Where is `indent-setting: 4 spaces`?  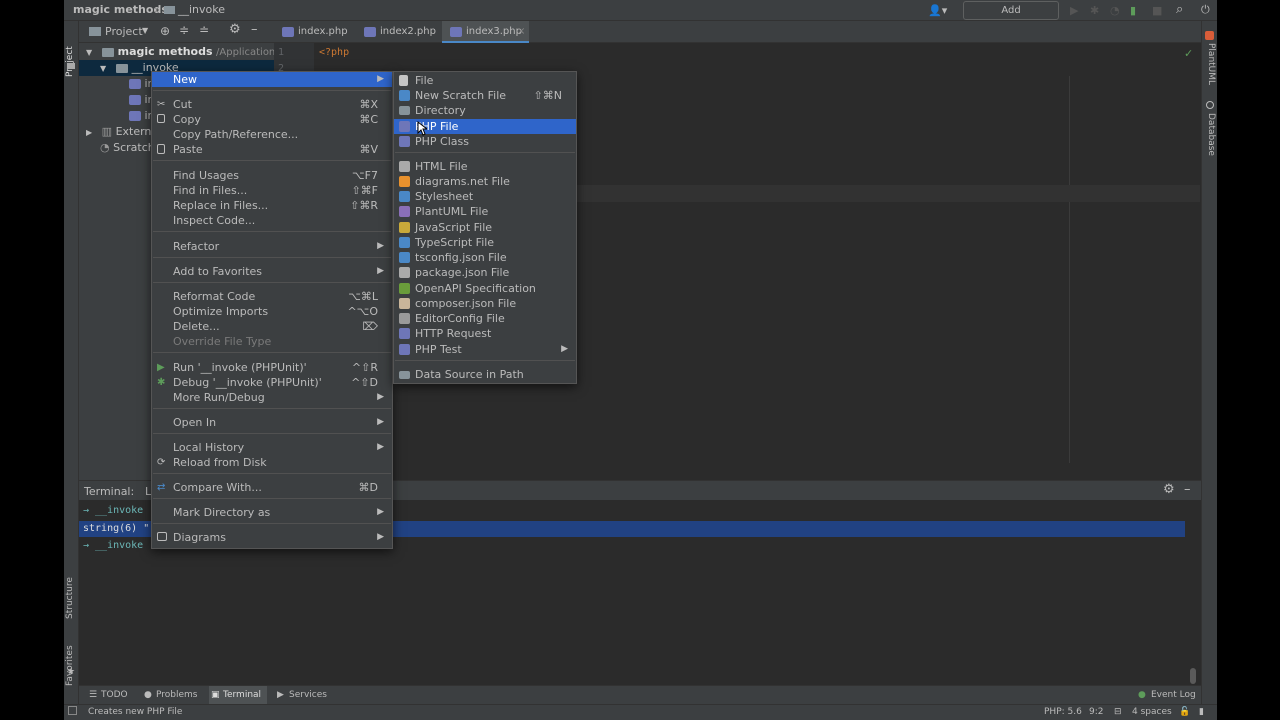 indent-setting: 4 spaces is located at coordinates (1152, 712).